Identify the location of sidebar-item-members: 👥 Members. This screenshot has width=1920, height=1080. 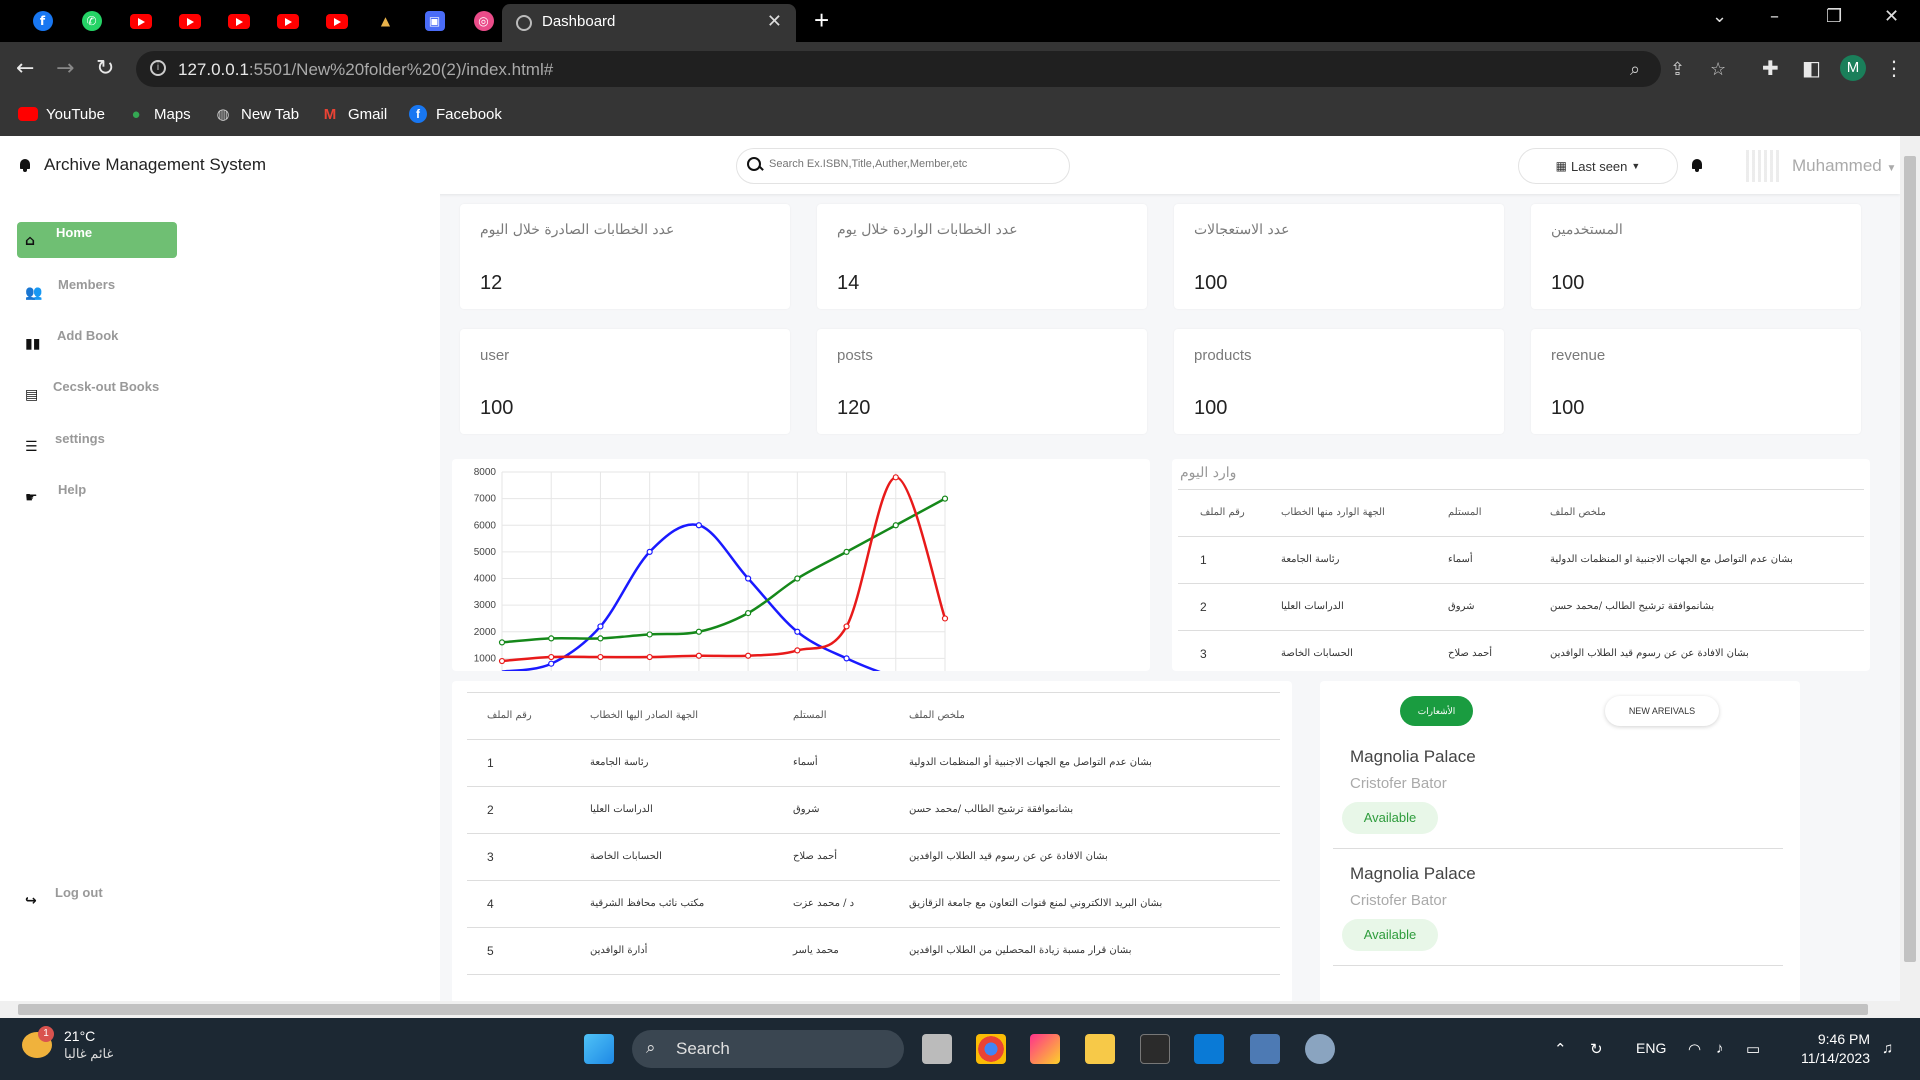
(97, 292).